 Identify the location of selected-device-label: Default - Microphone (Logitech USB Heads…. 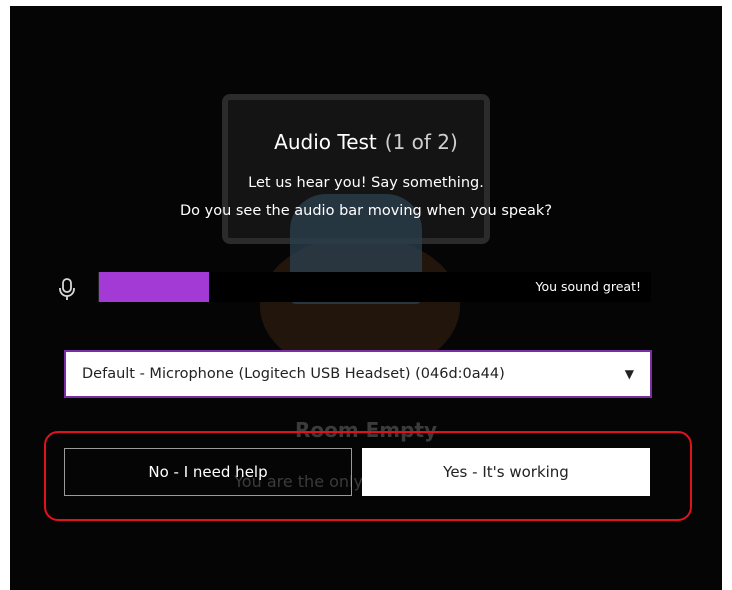
(293, 374).